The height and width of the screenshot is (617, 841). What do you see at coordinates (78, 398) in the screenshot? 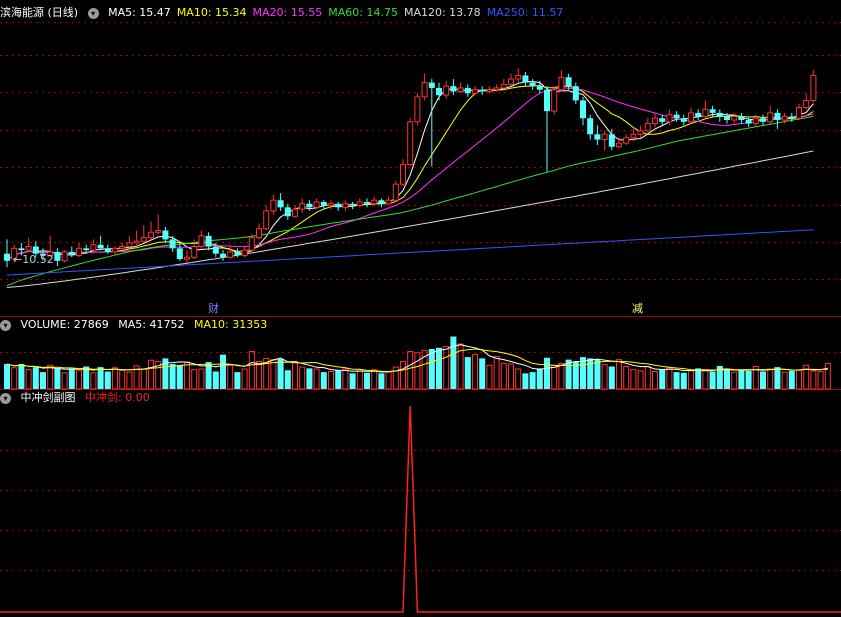
I see `indicator-header: ▾ 中冲剑副图 中冲剑: 0.00` at bounding box center [78, 398].